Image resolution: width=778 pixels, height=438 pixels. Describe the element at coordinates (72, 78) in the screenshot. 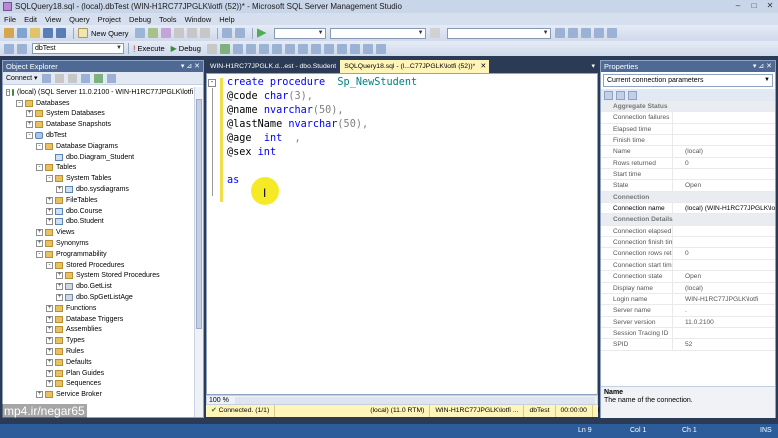

I see `stop-icon` at that location.